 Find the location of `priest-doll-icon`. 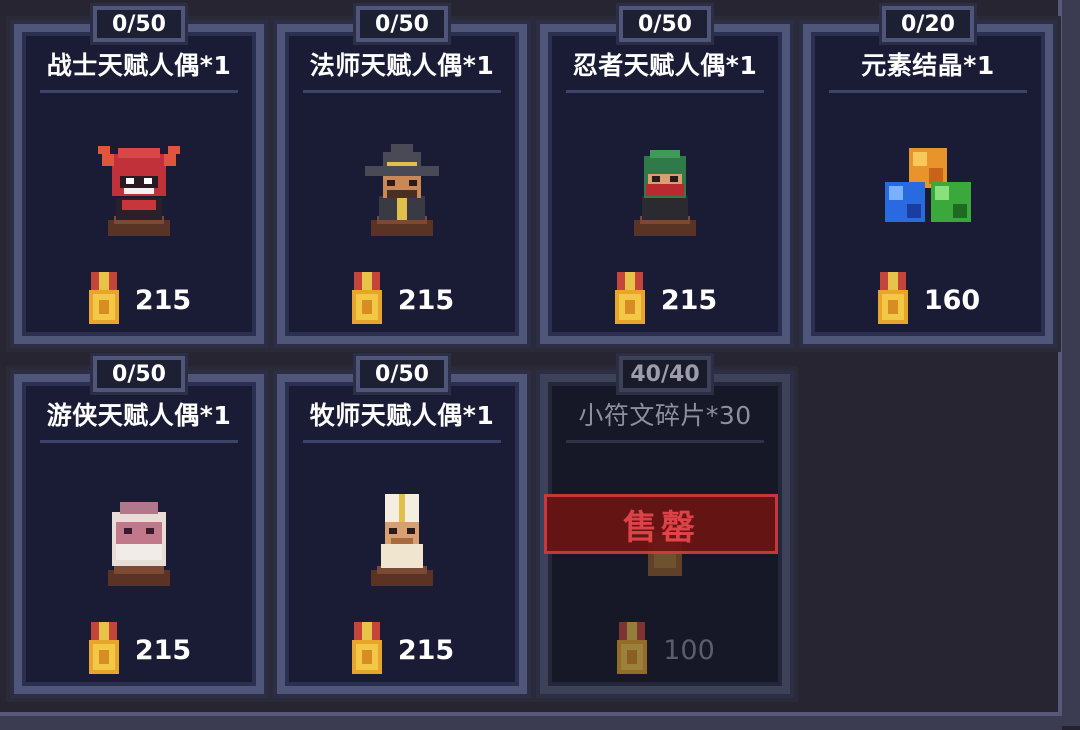

priest-doll-icon is located at coordinates (402, 540).